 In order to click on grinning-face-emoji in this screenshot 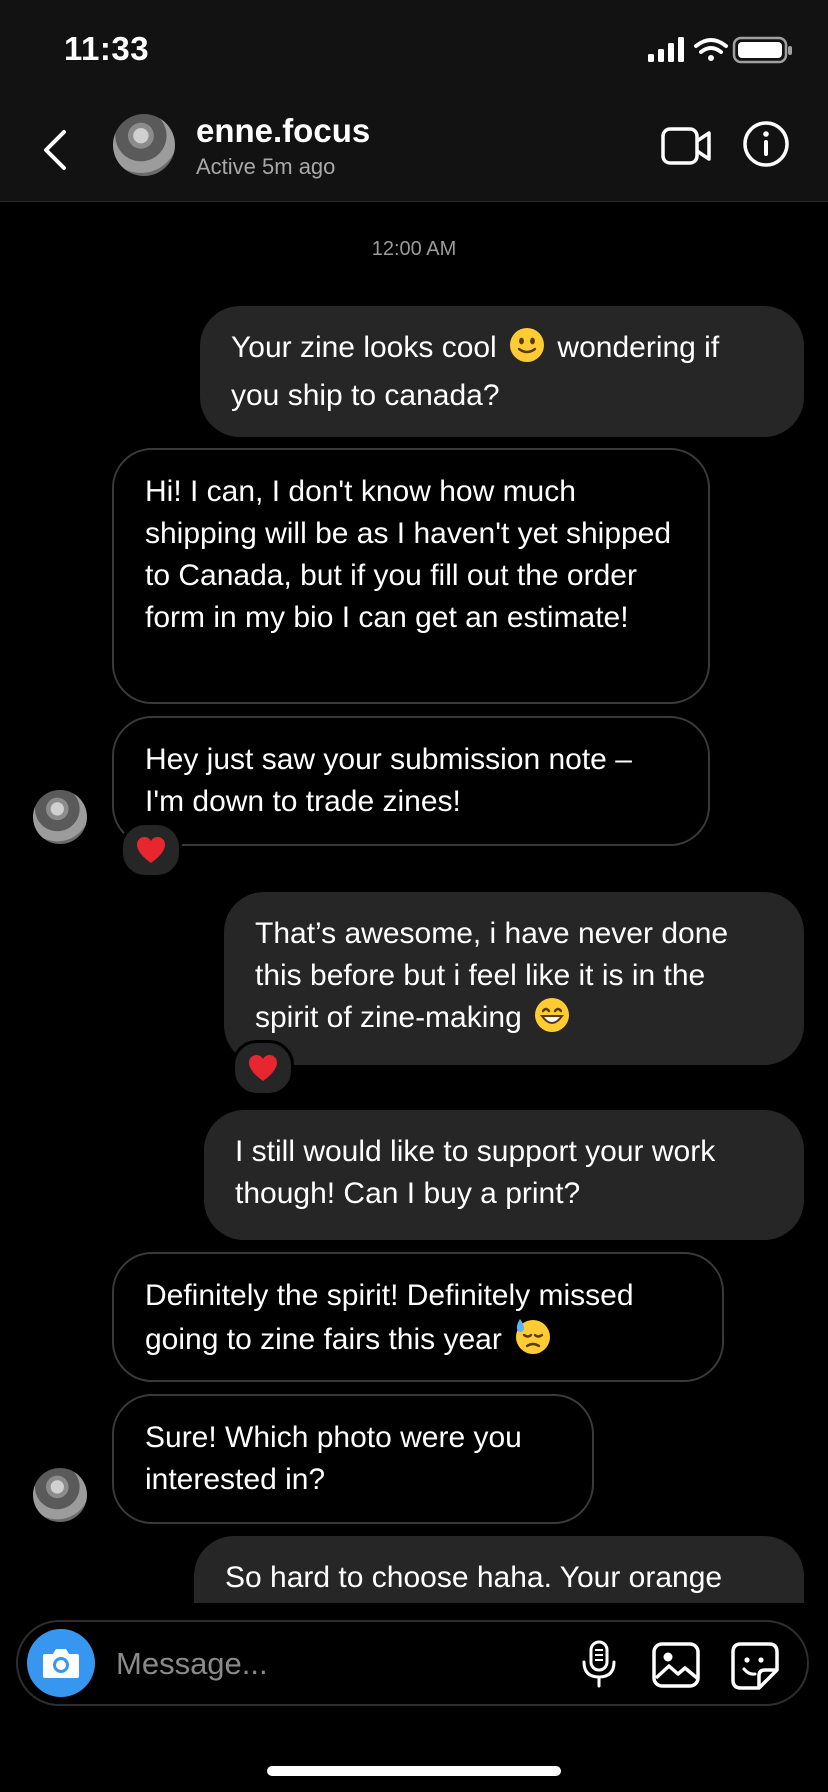, I will do `click(552, 1021)`.